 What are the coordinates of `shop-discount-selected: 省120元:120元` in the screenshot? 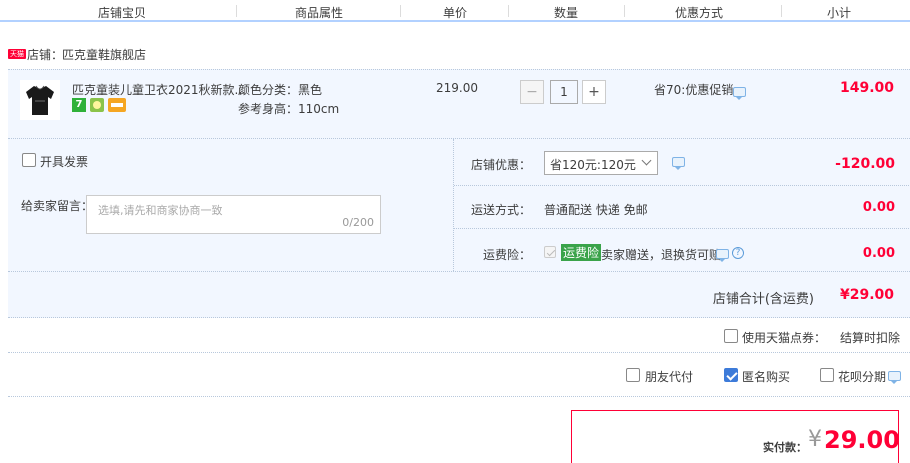 It's located at (593, 165).